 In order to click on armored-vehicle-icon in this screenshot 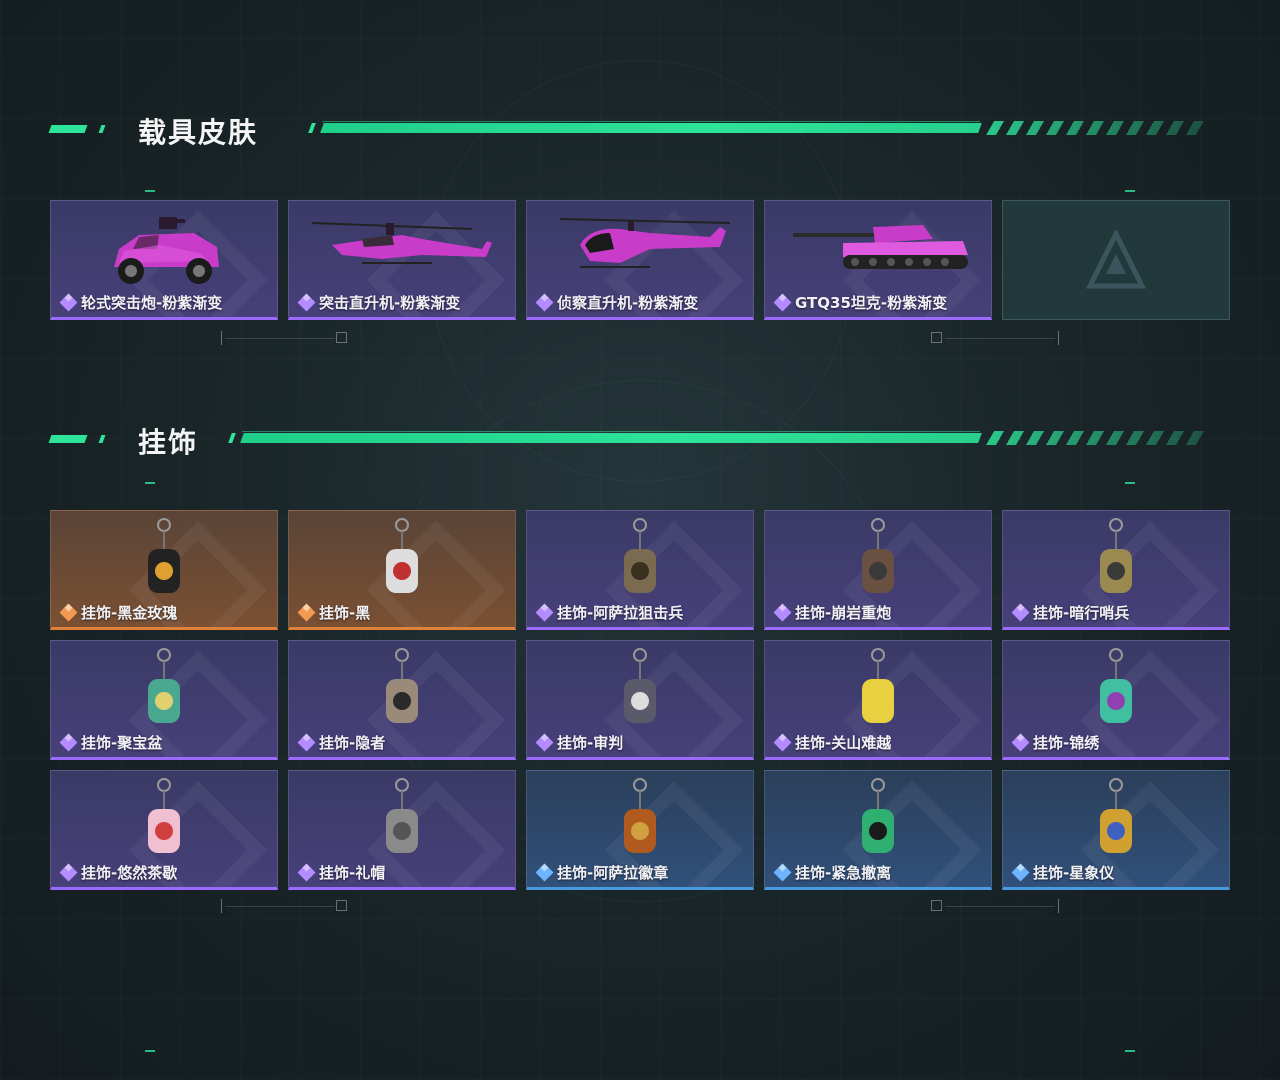, I will do `click(164, 251)`.